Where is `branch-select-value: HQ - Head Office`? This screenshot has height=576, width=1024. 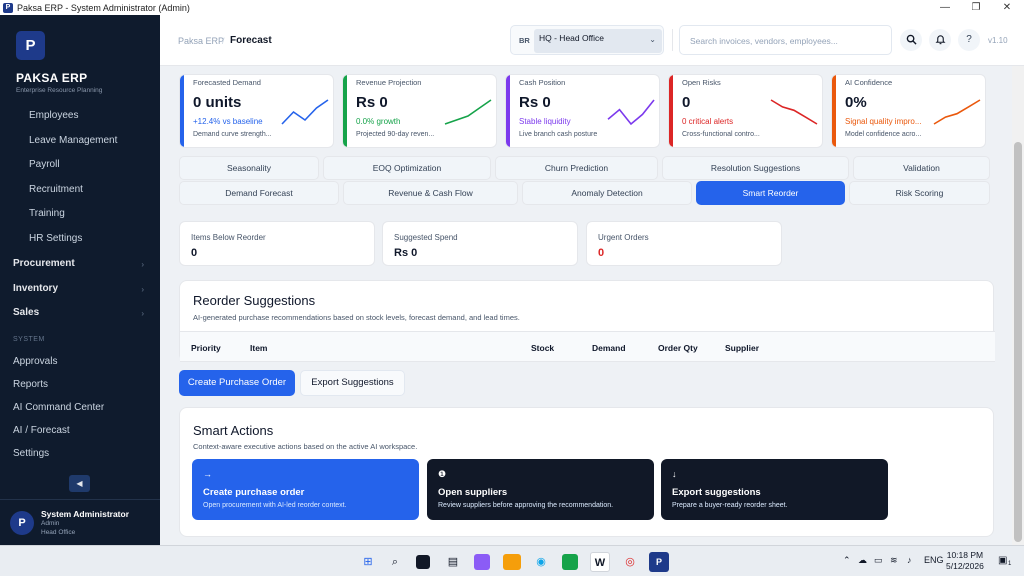 branch-select-value: HQ - Head Office is located at coordinates (572, 38).